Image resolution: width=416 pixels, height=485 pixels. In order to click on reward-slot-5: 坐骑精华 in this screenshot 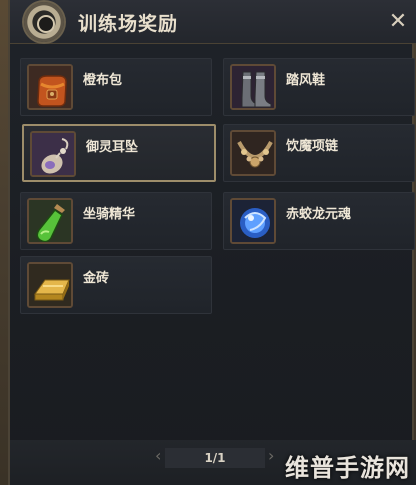, I will do `click(116, 221)`.